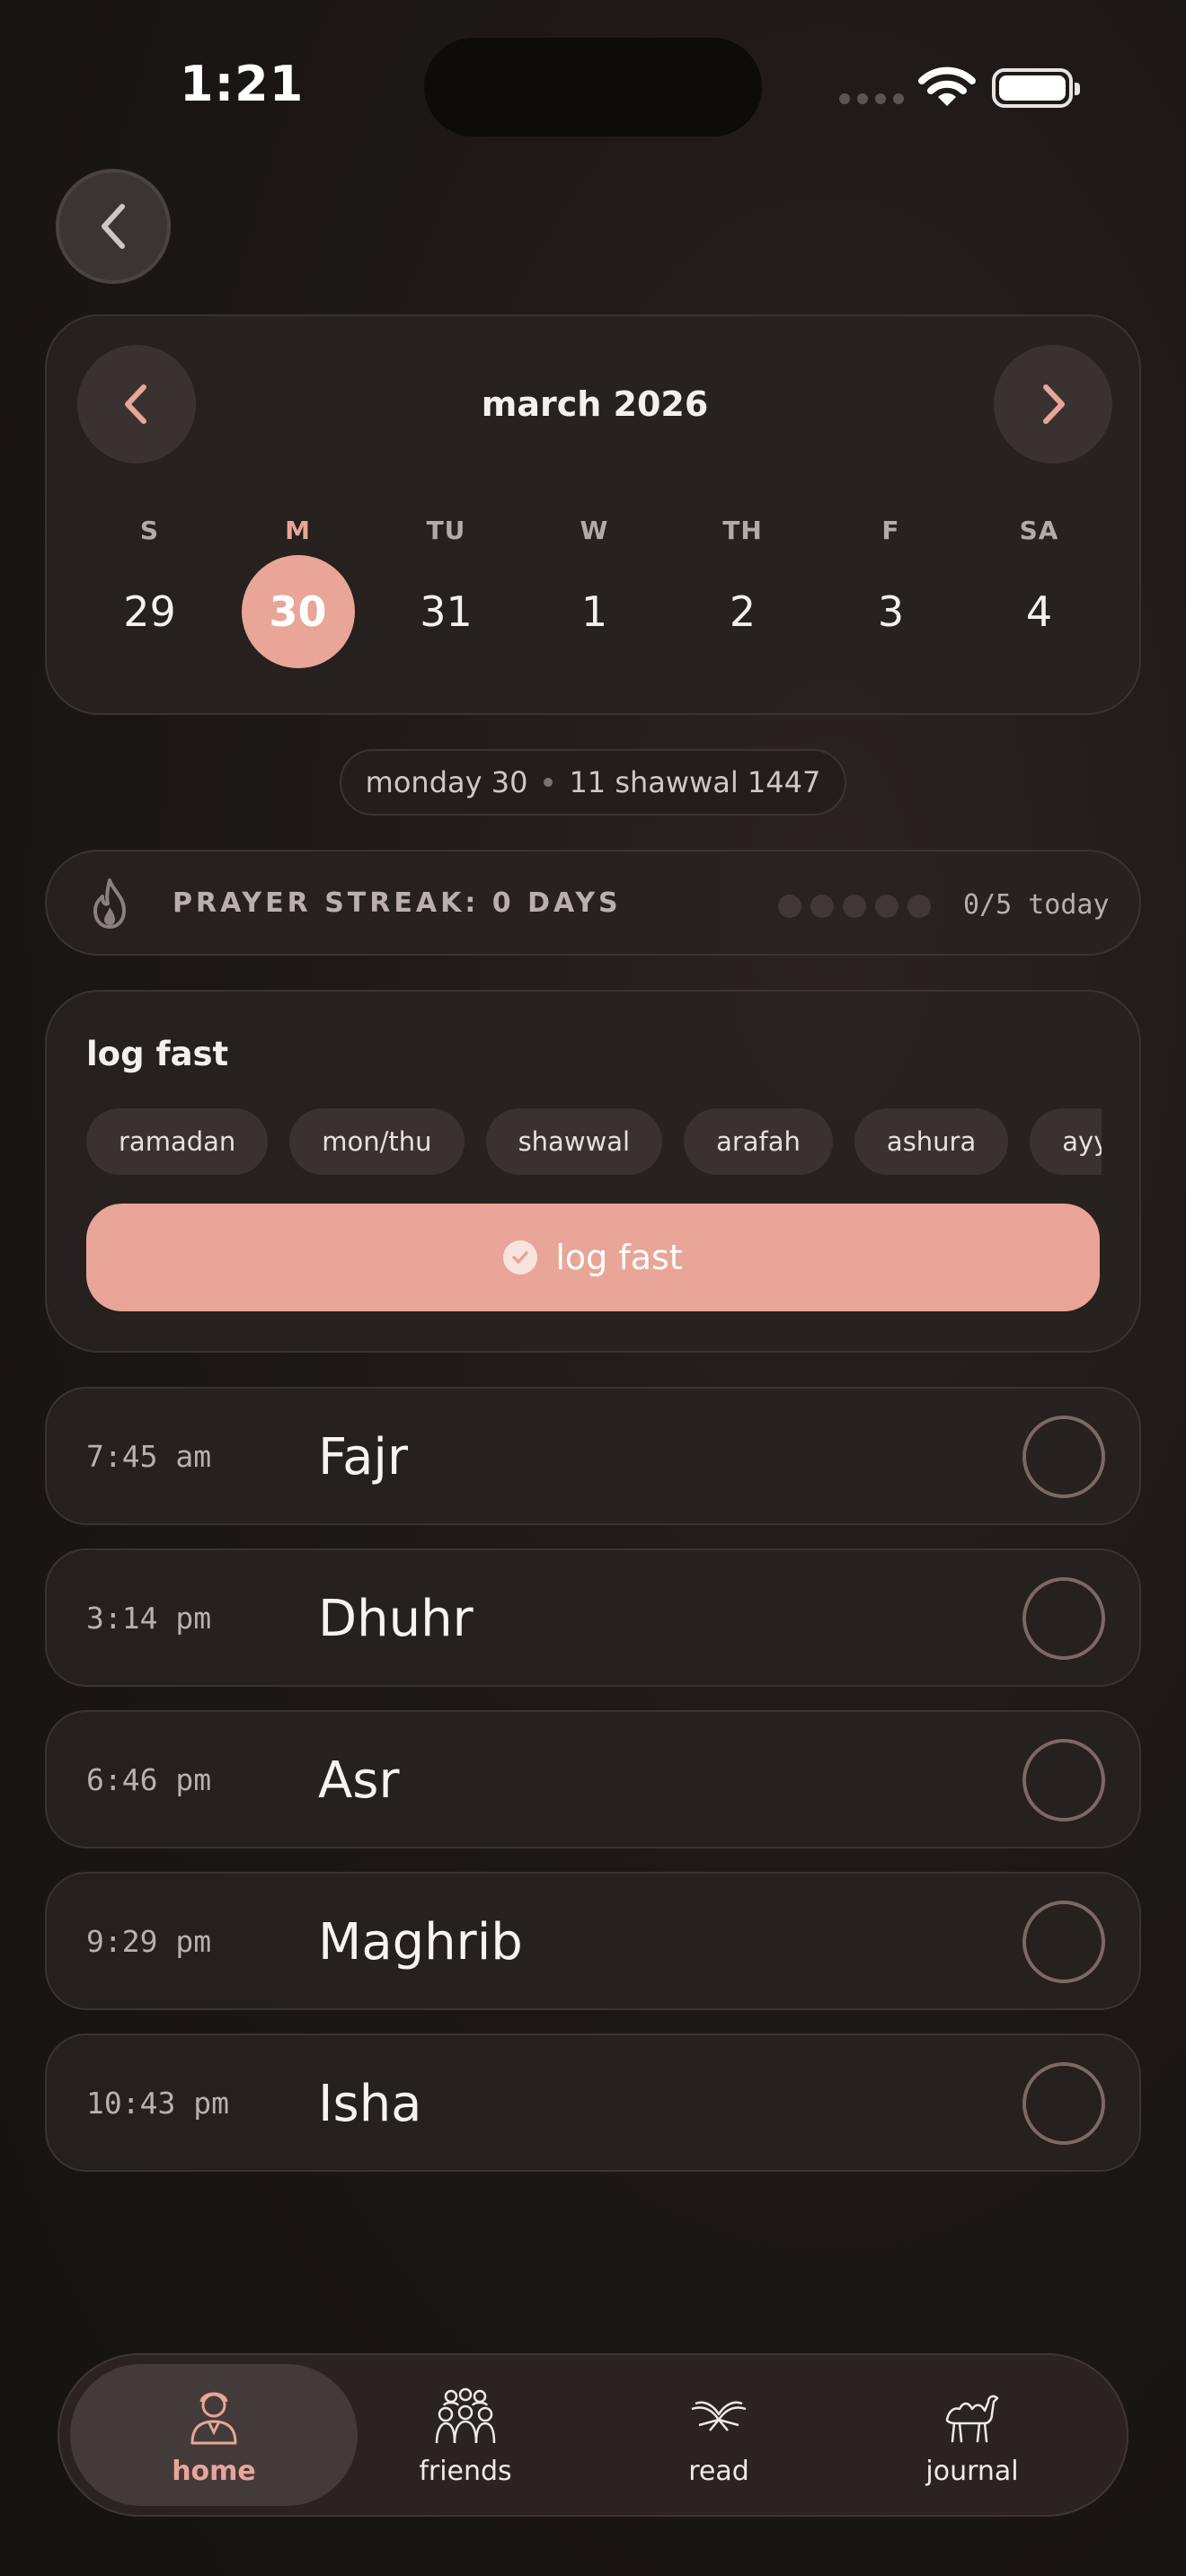 The image size is (1186, 2576). I want to click on streak-count: 0/5 today, so click(1036, 905).